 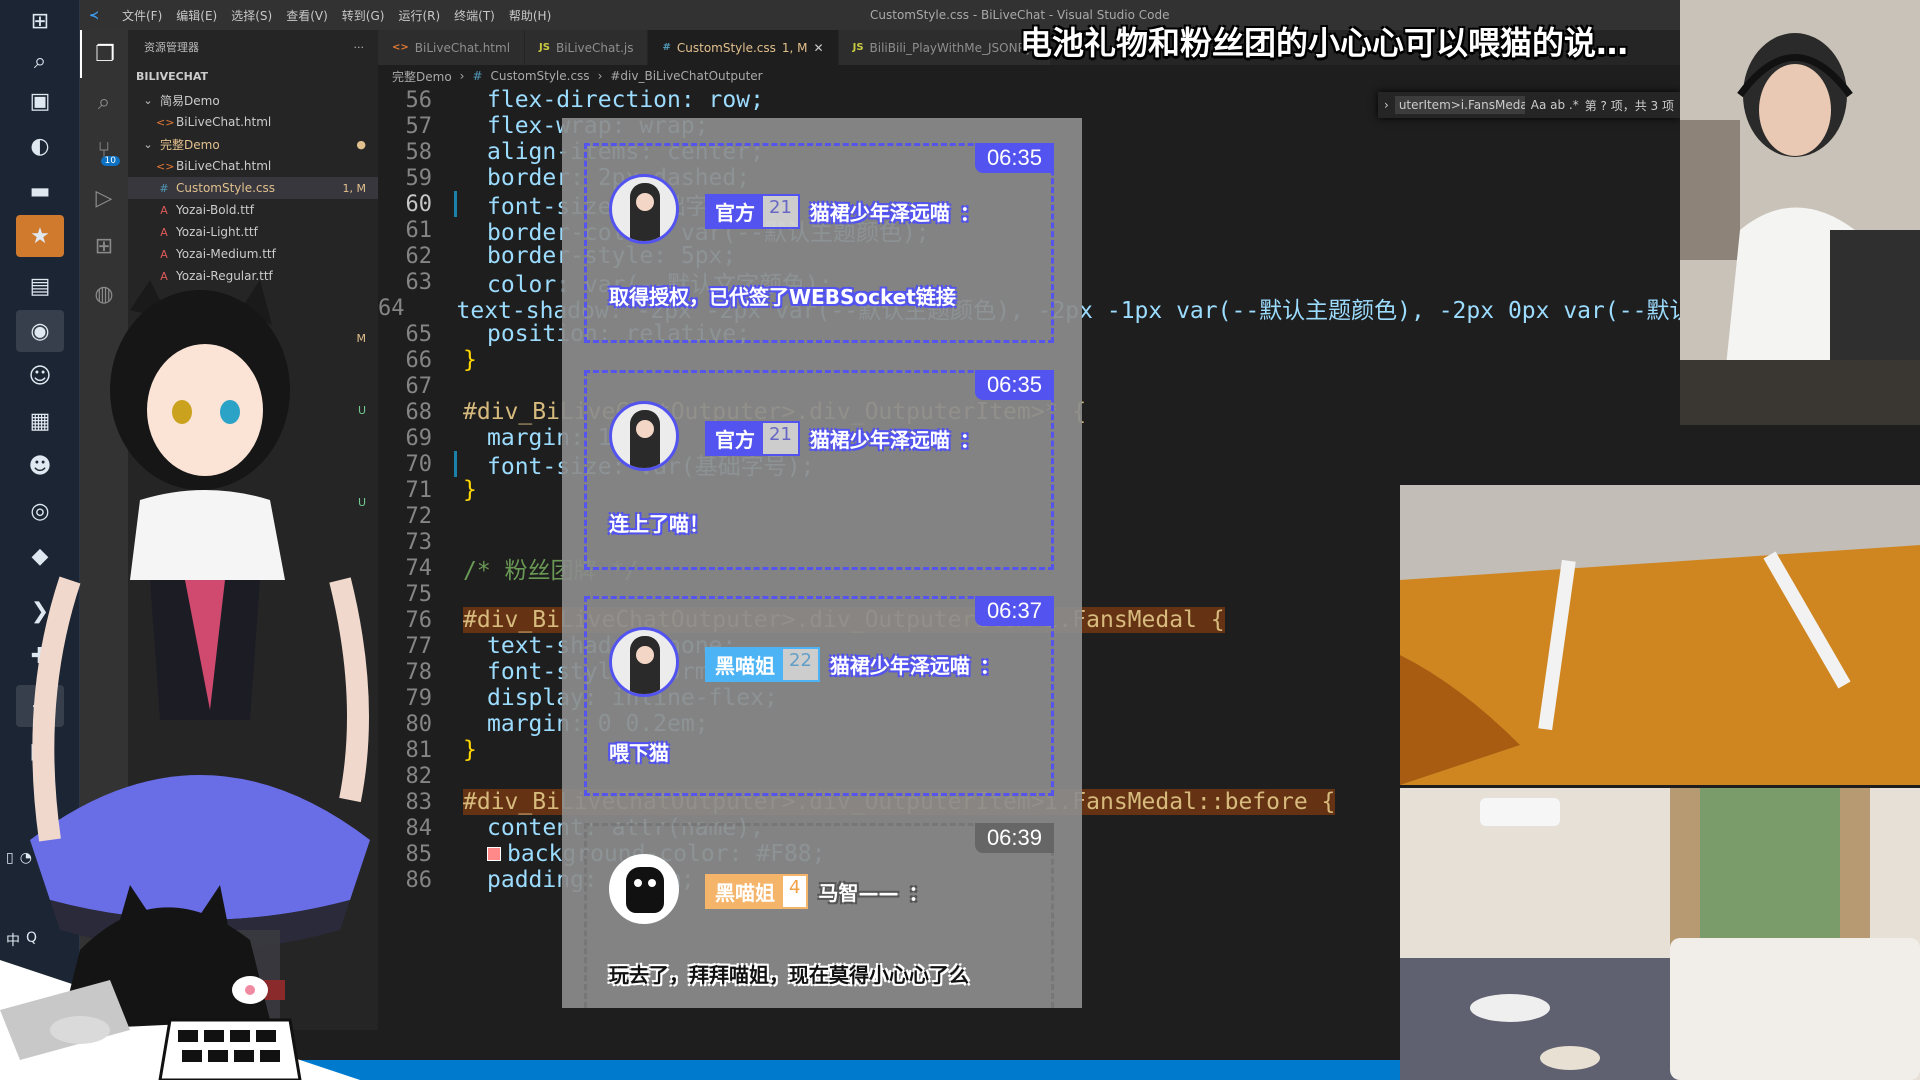 What do you see at coordinates (40, 236) in the screenshot?
I see `starred-app-icon: ★` at bounding box center [40, 236].